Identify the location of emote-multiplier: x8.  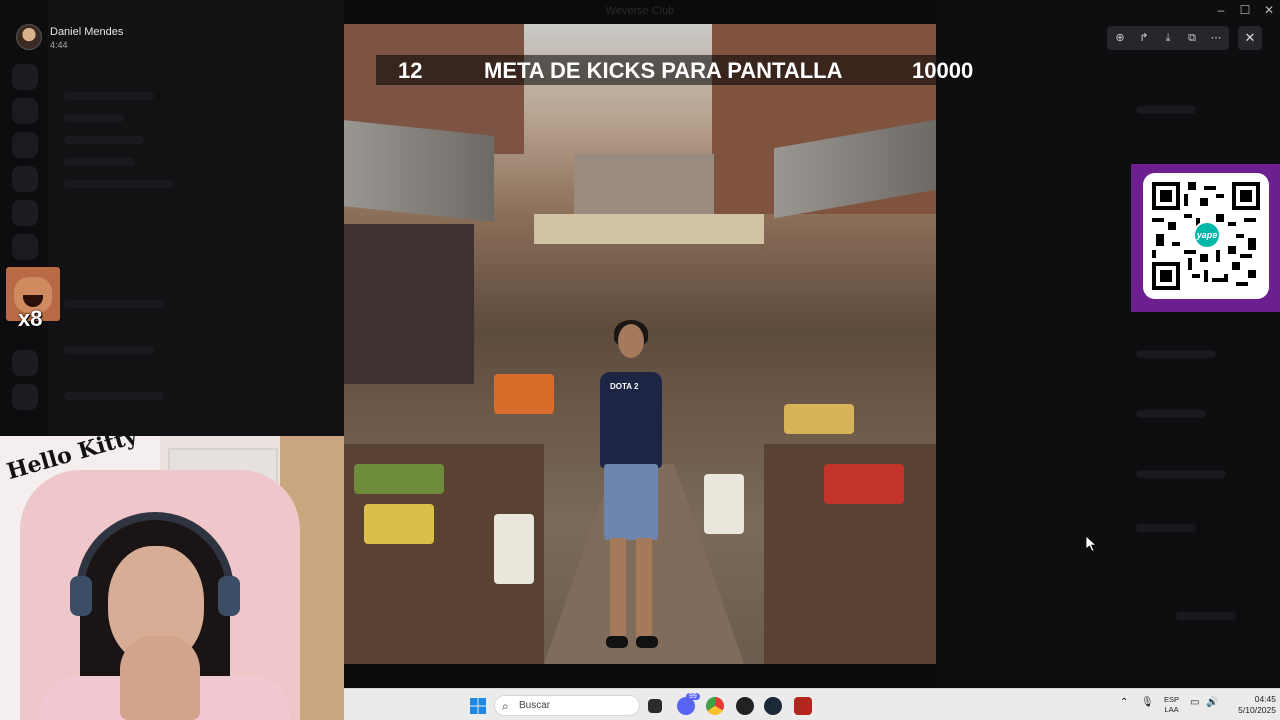
(30, 318).